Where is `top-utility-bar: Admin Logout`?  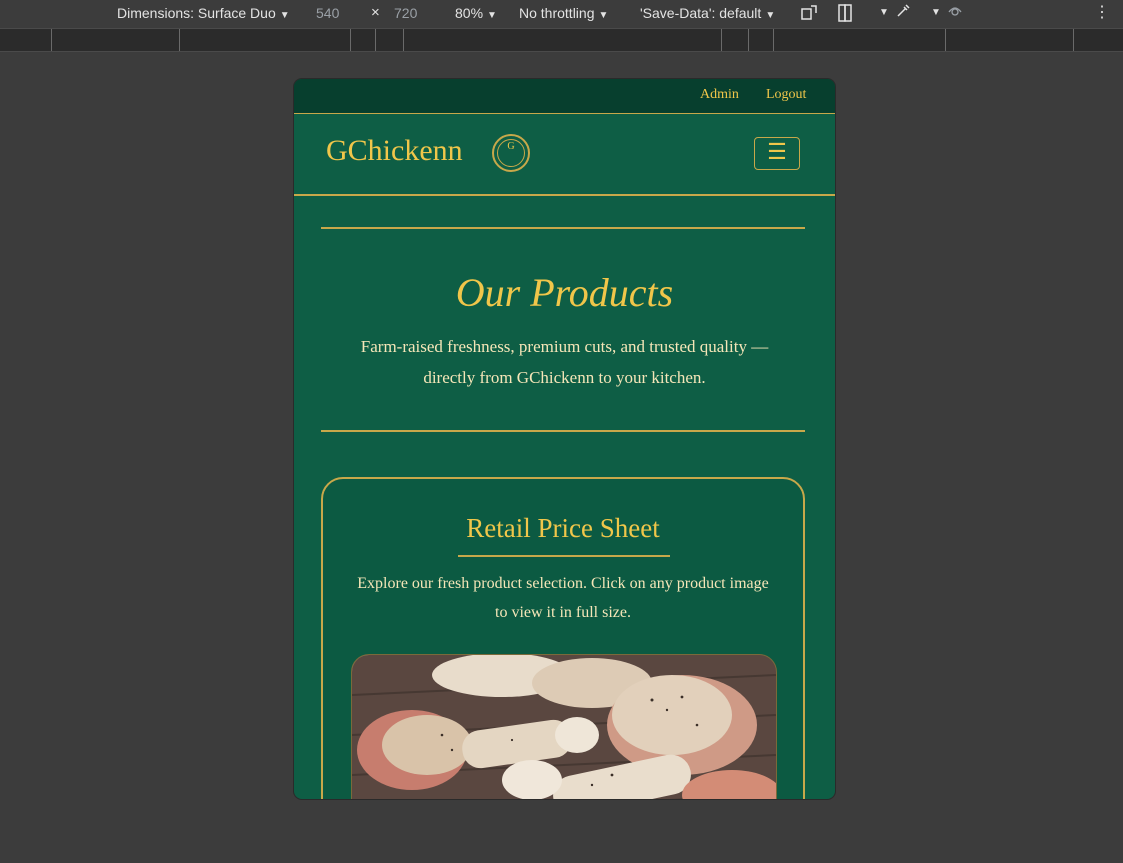 top-utility-bar: Admin Logout is located at coordinates (564, 96).